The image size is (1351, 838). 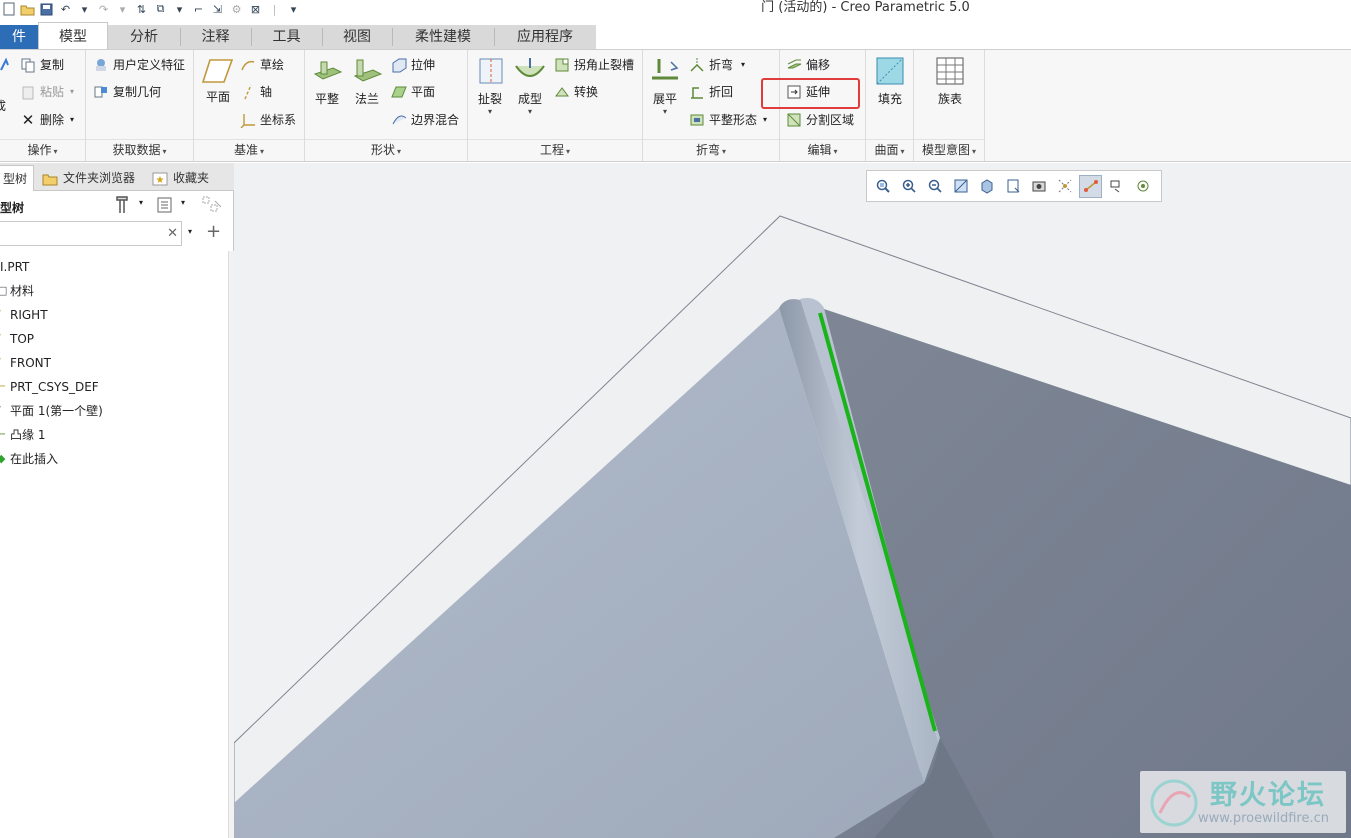 I want to click on bend-back-button: 折回, so click(x=711, y=92).